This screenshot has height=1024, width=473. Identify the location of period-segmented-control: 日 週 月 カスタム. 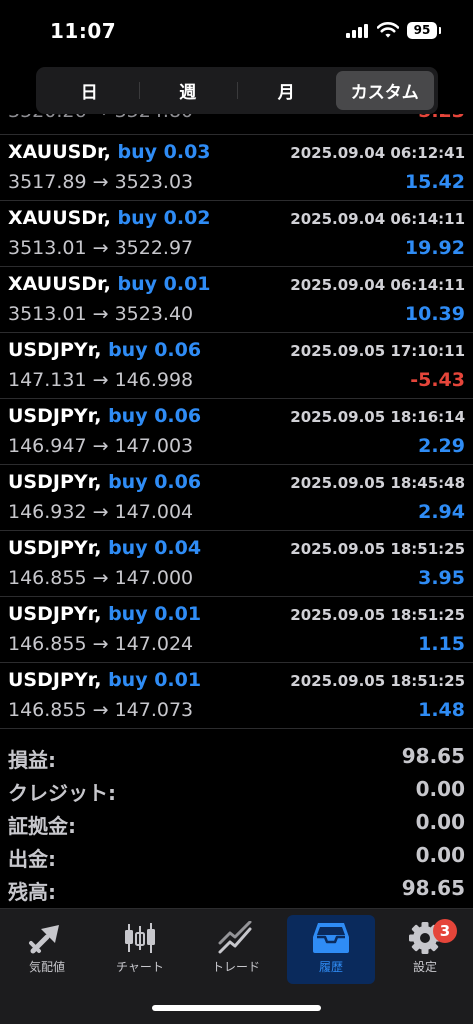
(237, 90).